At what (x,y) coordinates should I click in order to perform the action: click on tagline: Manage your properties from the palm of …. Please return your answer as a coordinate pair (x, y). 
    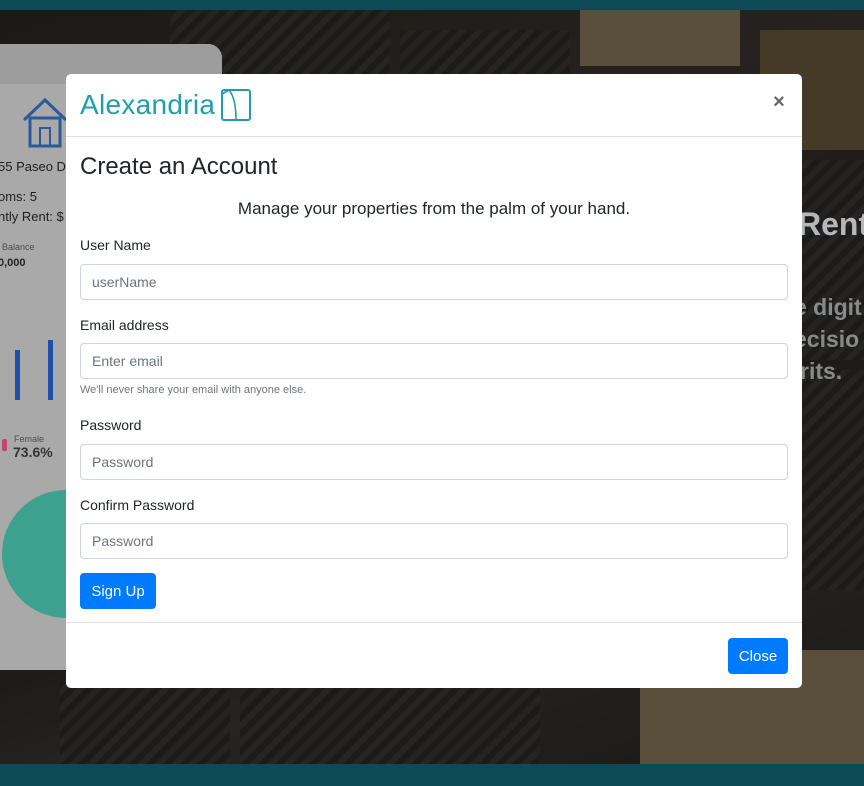
    Looking at the image, I should click on (434, 208).